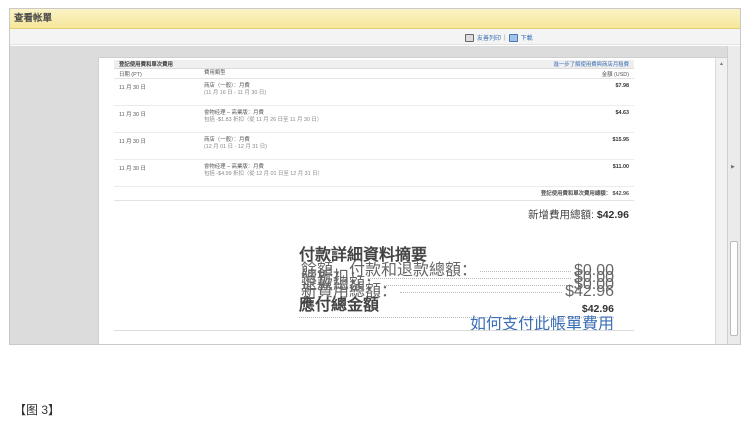  Describe the element at coordinates (621, 140) in the screenshot. I see `row-amount: $15.95` at that location.